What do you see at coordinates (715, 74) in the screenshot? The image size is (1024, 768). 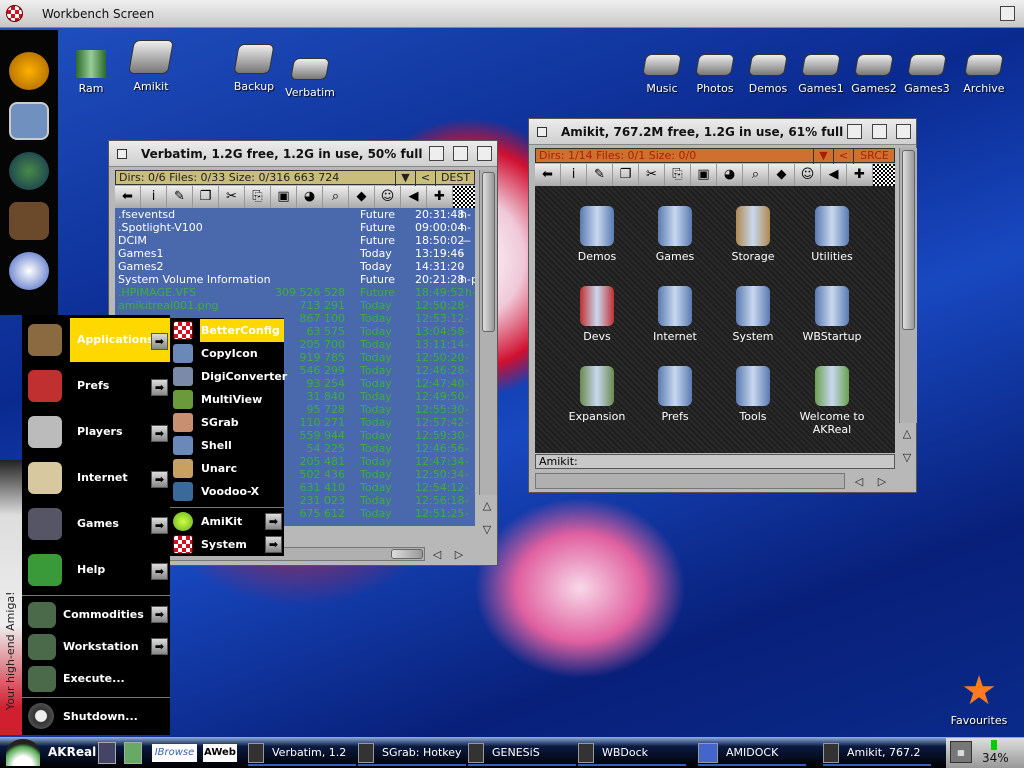 I see `desktop-icon-photos: Photos` at bounding box center [715, 74].